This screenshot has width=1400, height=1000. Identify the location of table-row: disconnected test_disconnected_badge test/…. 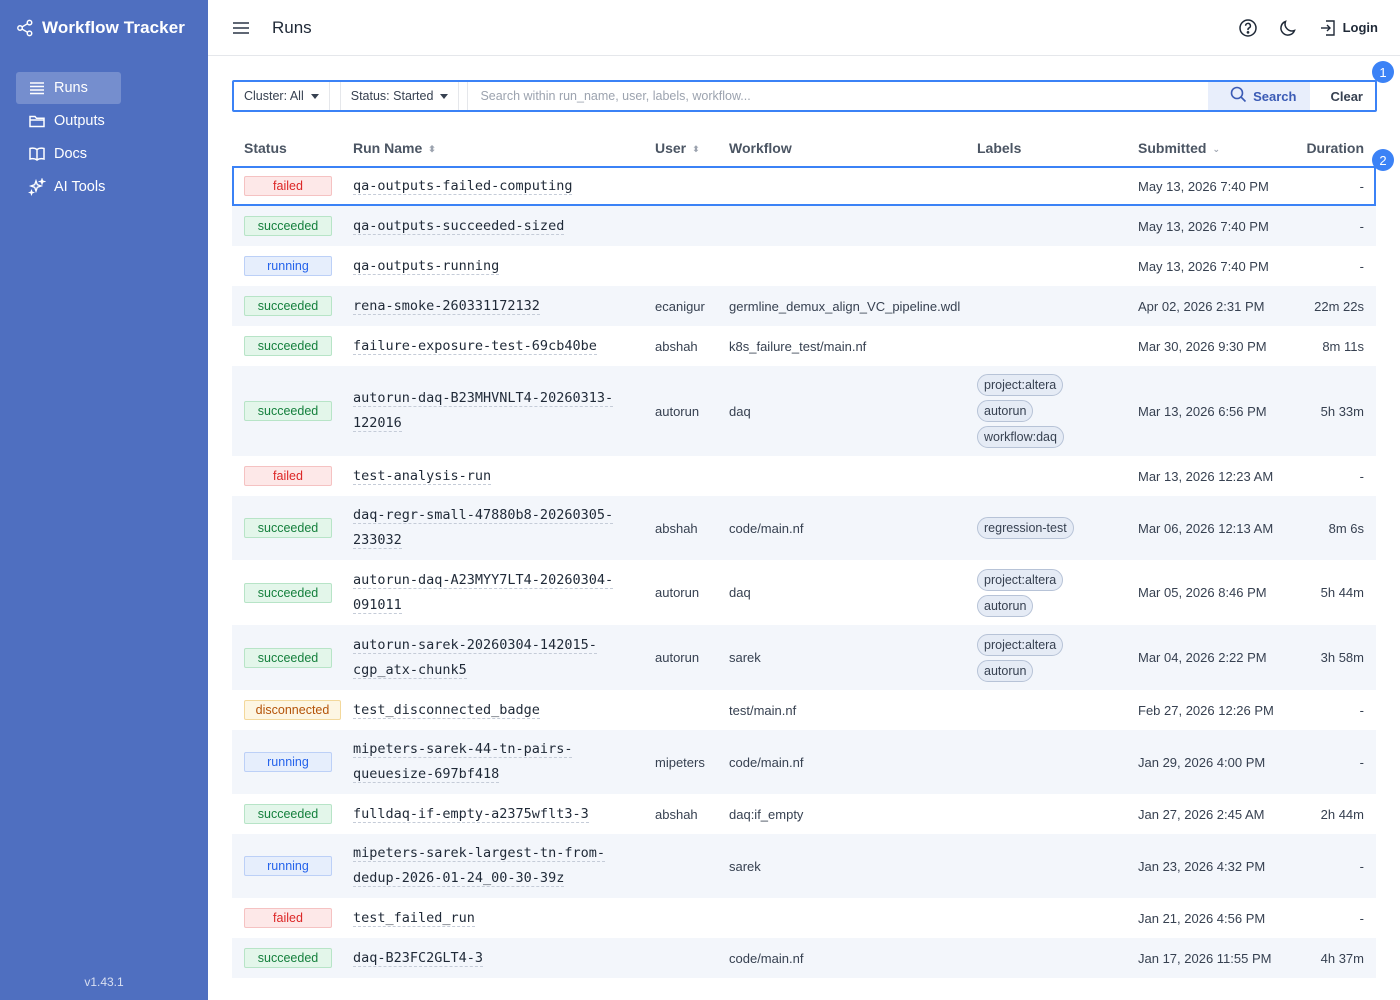
(804, 710).